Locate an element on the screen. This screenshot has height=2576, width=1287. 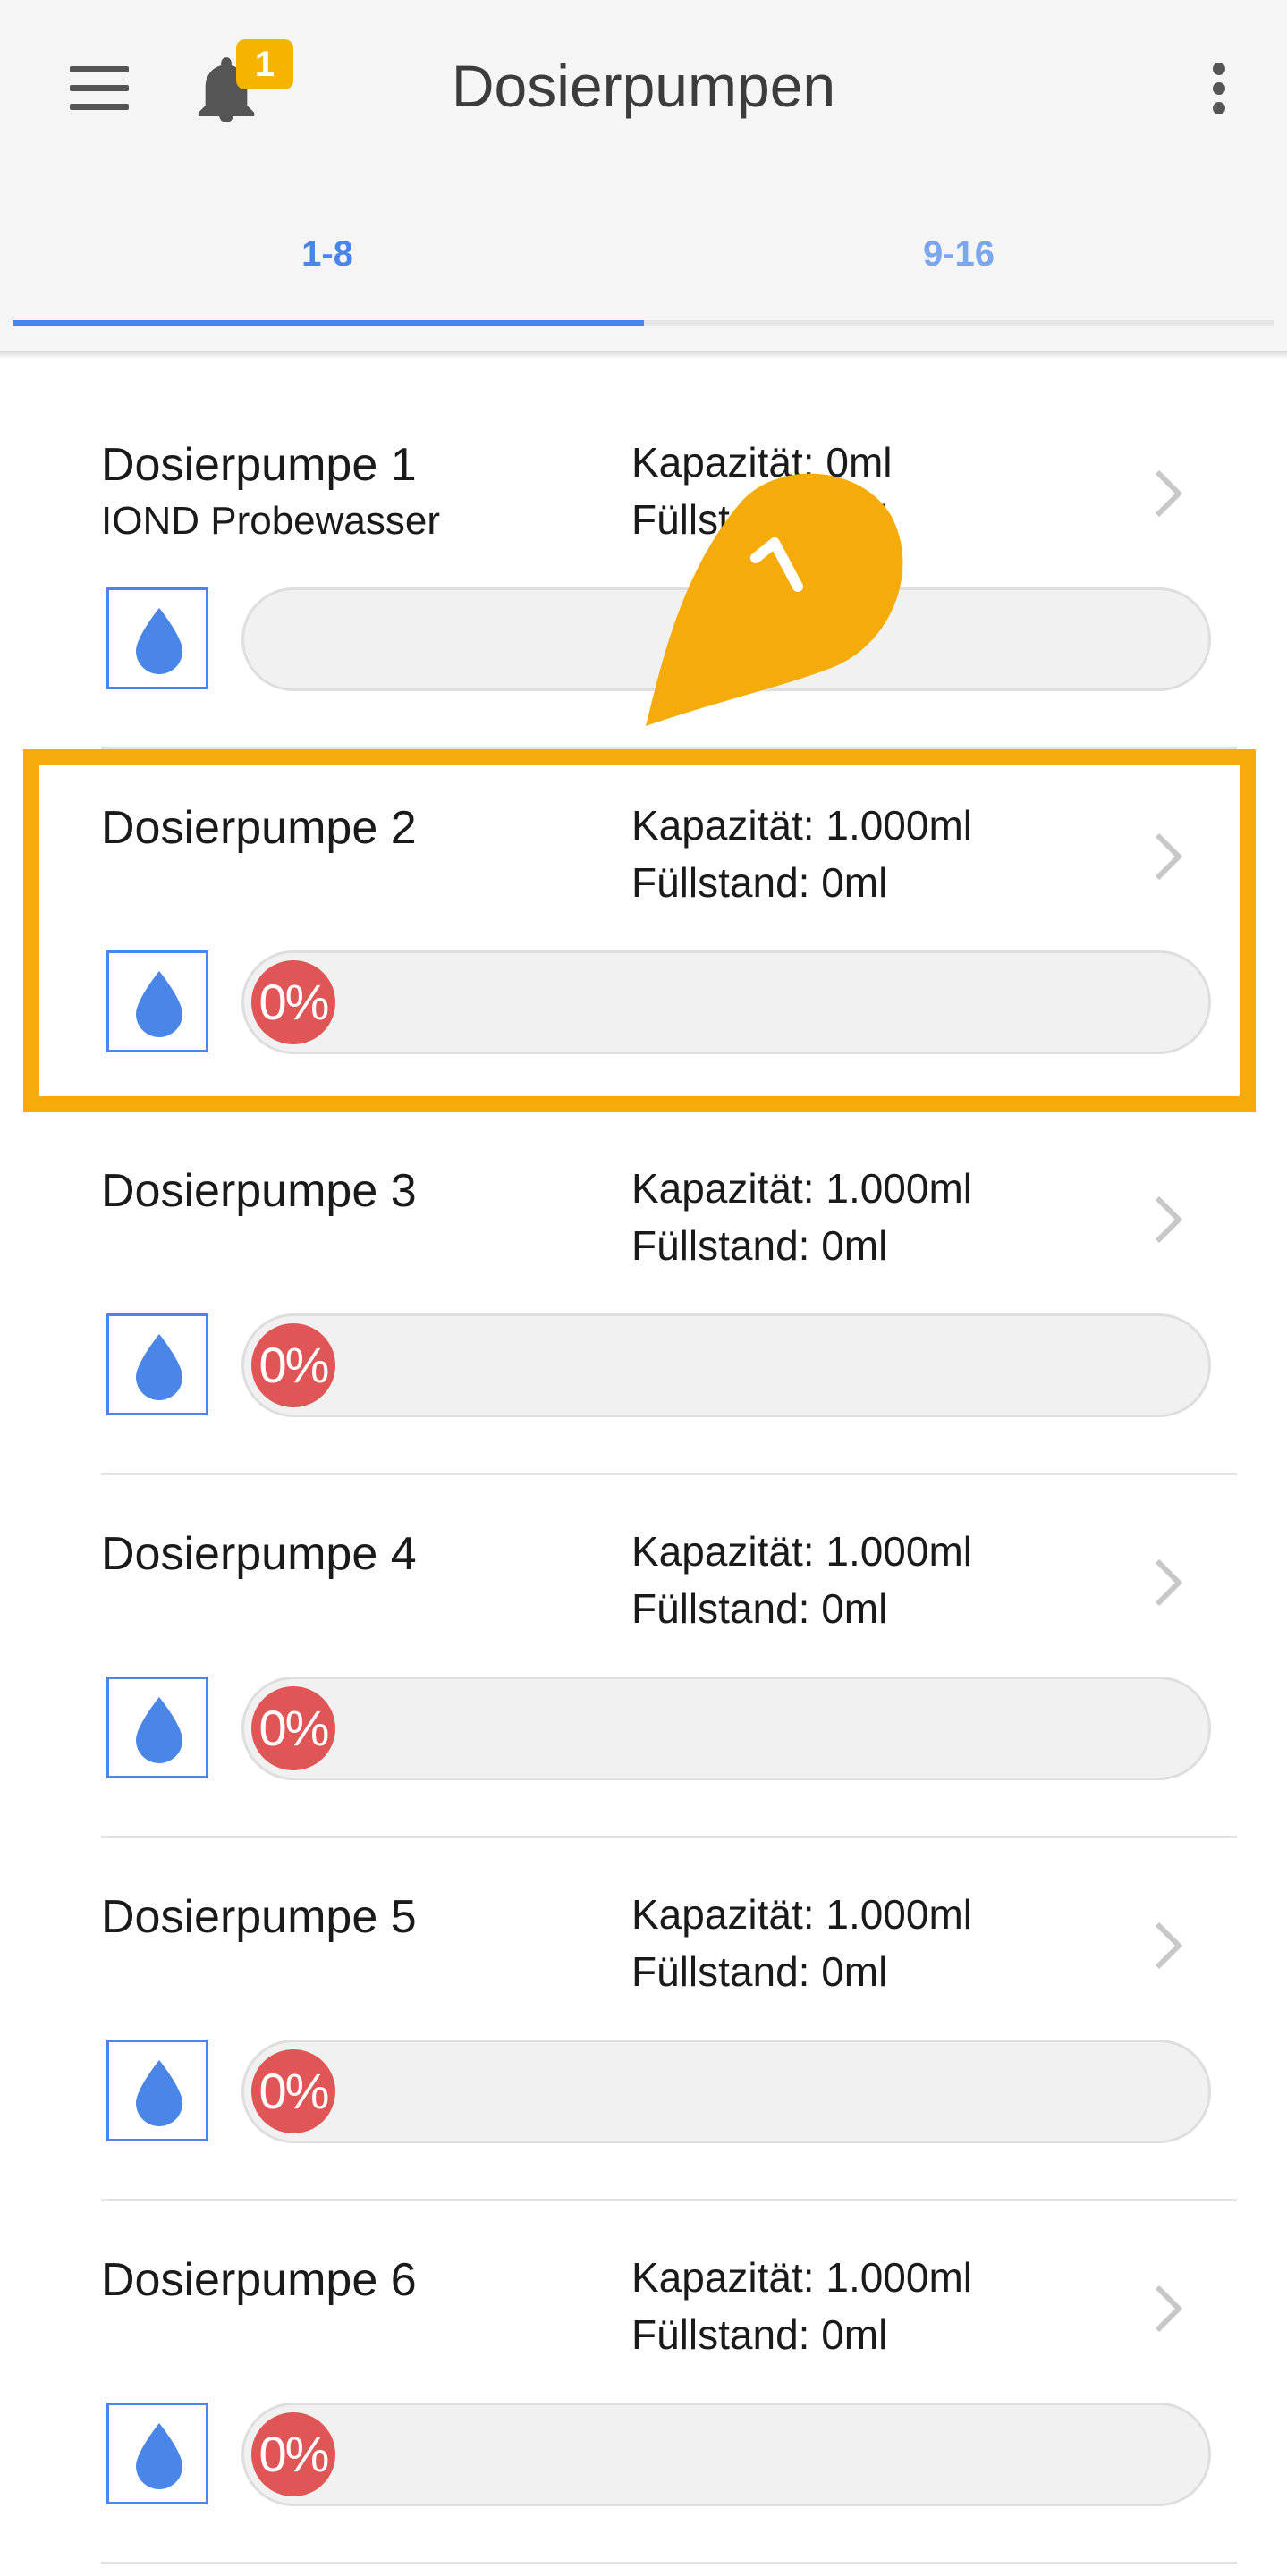
pump-name: Dosierpumpe 4 is located at coordinates (259, 1554).